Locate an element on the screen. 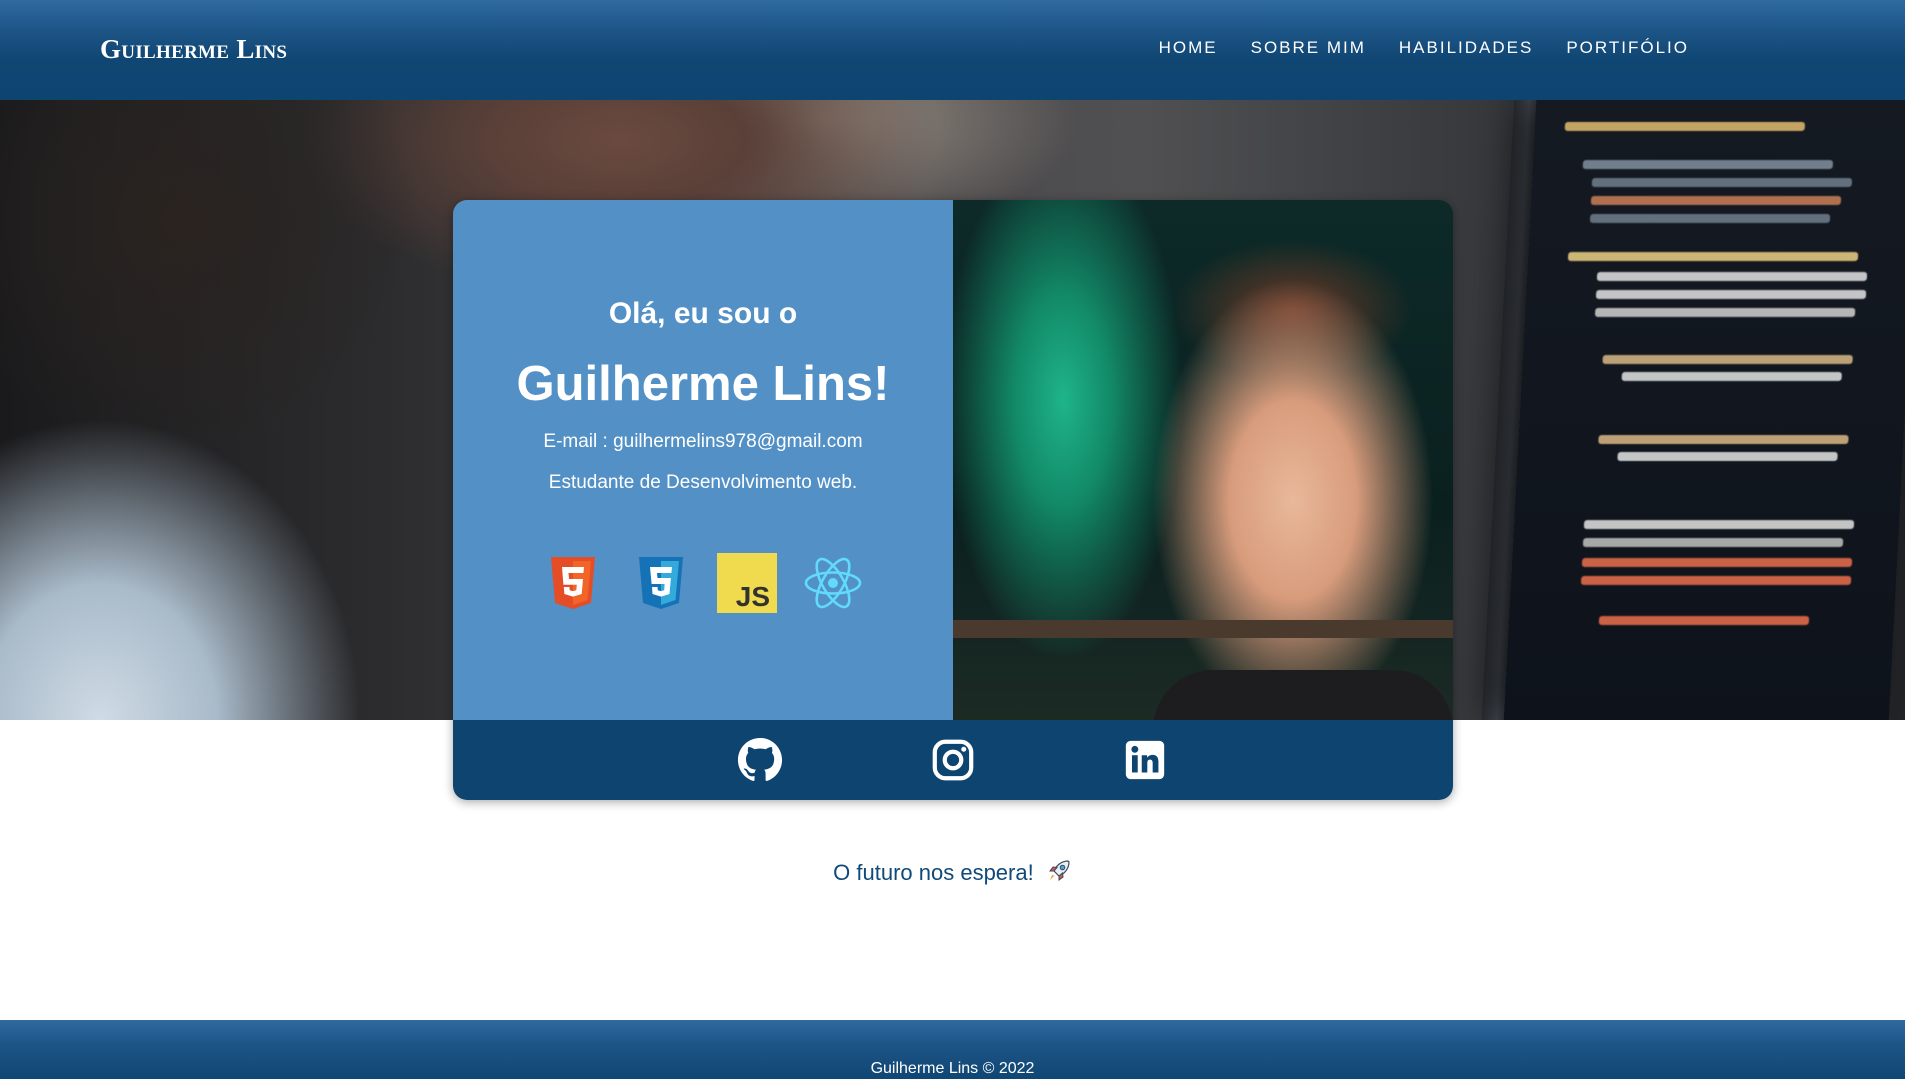 The width and height of the screenshot is (1905, 1079). github-icon is located at coordinates (760, 760).